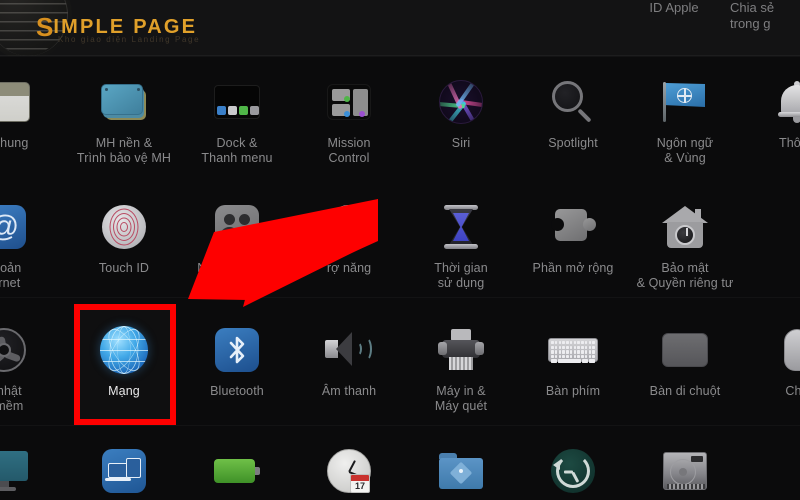  What do you see at coordinates (124, 150) in the screenshot?
I see `pref-item-label: MH nền & Trình bảo vệ MH` at bounding box center [124, 150].